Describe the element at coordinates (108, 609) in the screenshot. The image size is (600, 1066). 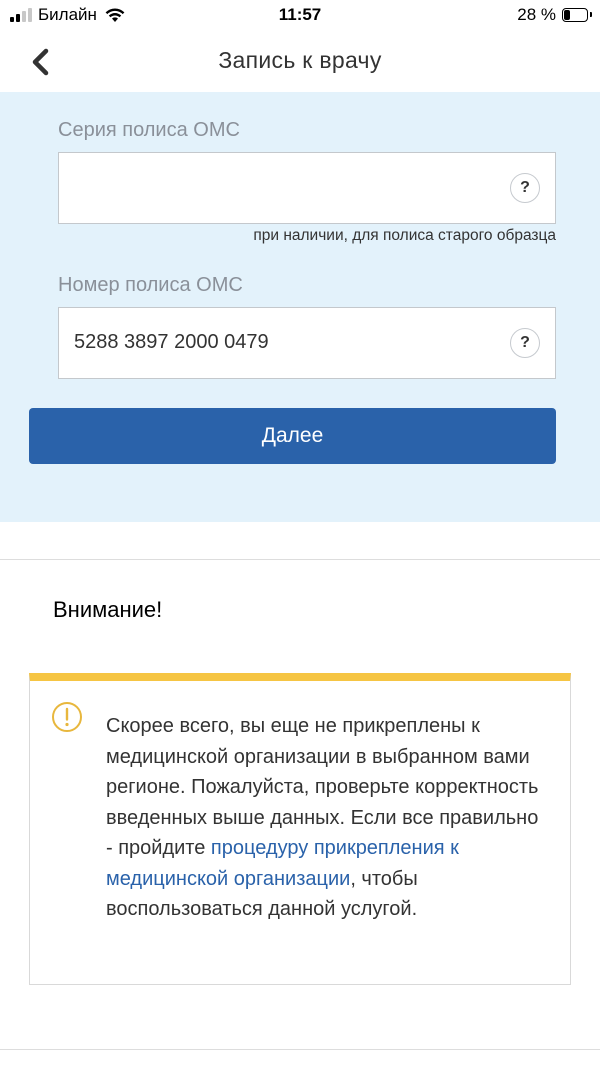
I see `warning-title: Внимание!` at that location.